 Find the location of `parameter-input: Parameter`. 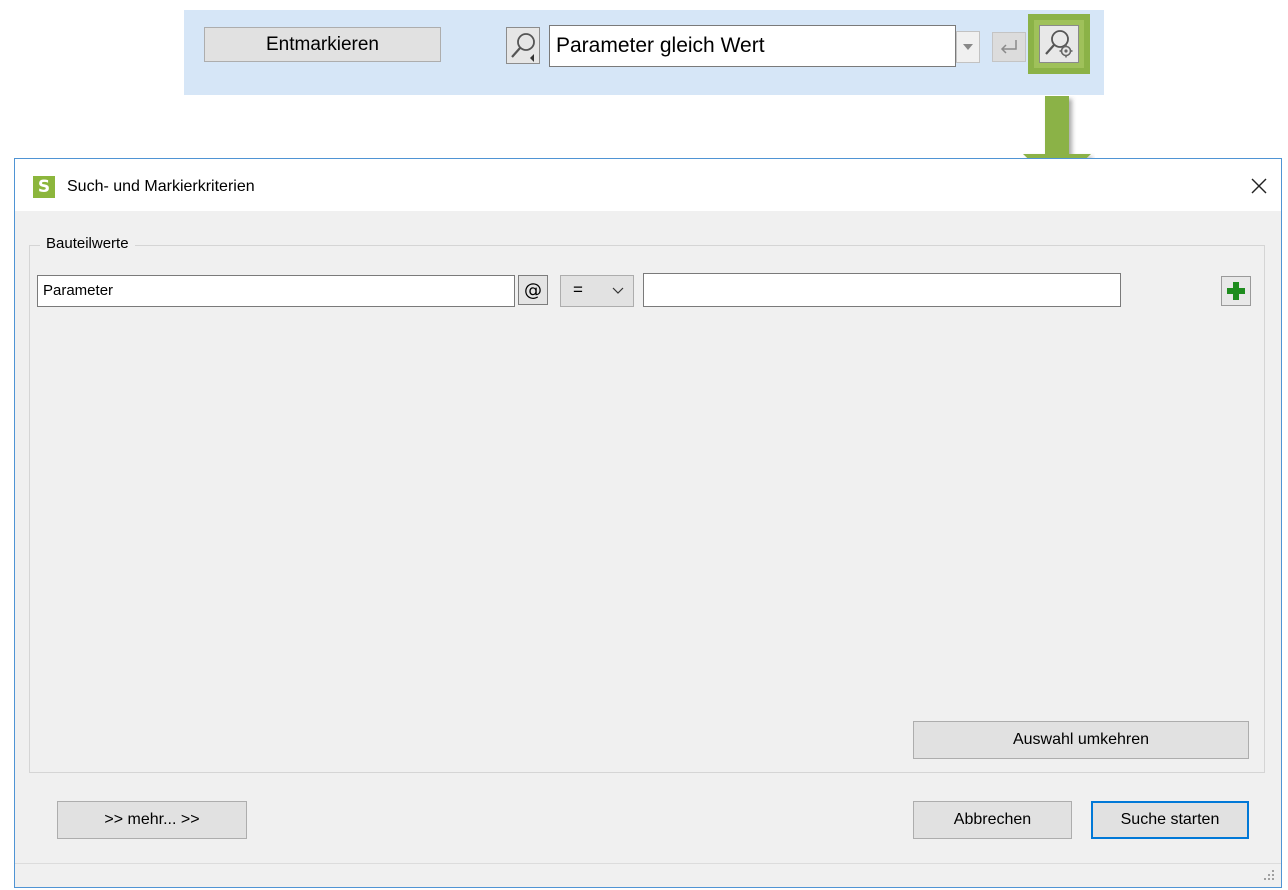

parameter-input: Parameter is located at coordinates (276, 291).